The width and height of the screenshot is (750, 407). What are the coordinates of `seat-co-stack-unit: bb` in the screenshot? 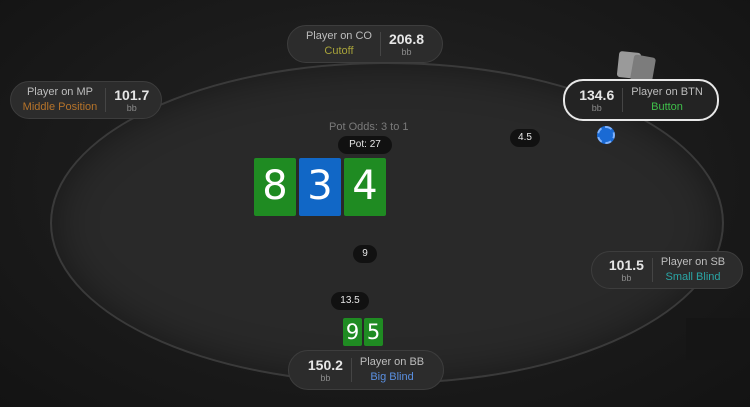 It's located at (406, 51).